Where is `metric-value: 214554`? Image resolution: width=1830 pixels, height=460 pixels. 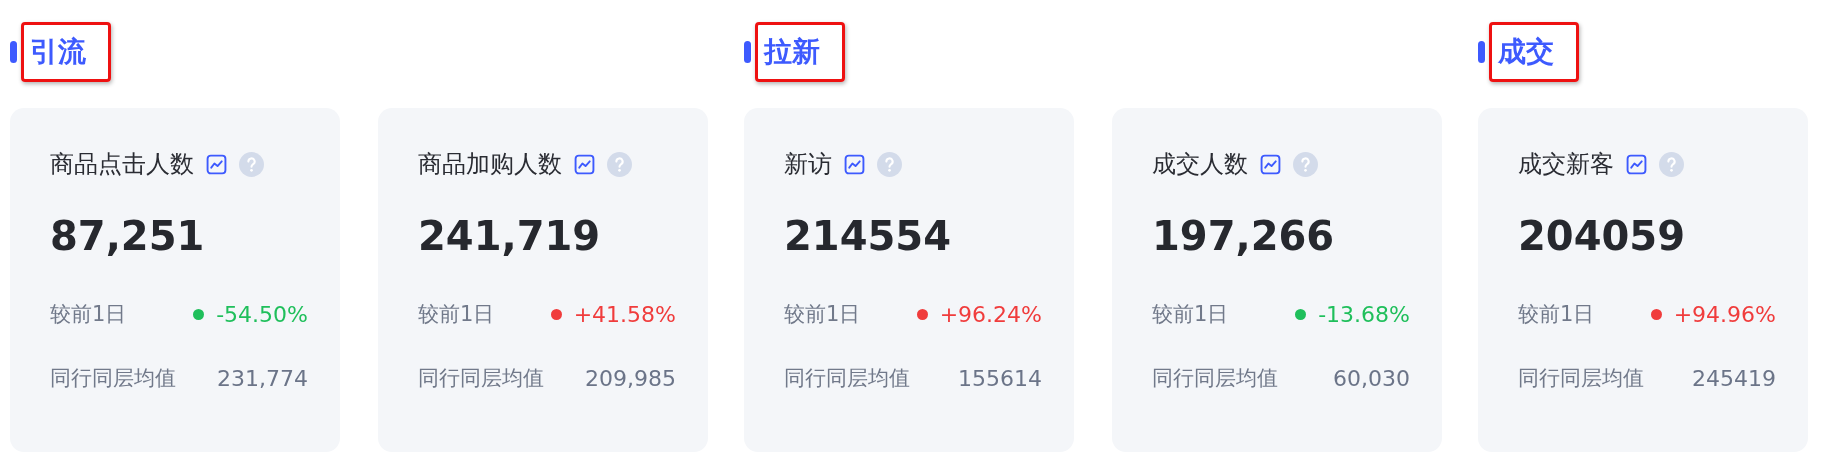
metric-value: 214554 is located at coordinates (868, 236).